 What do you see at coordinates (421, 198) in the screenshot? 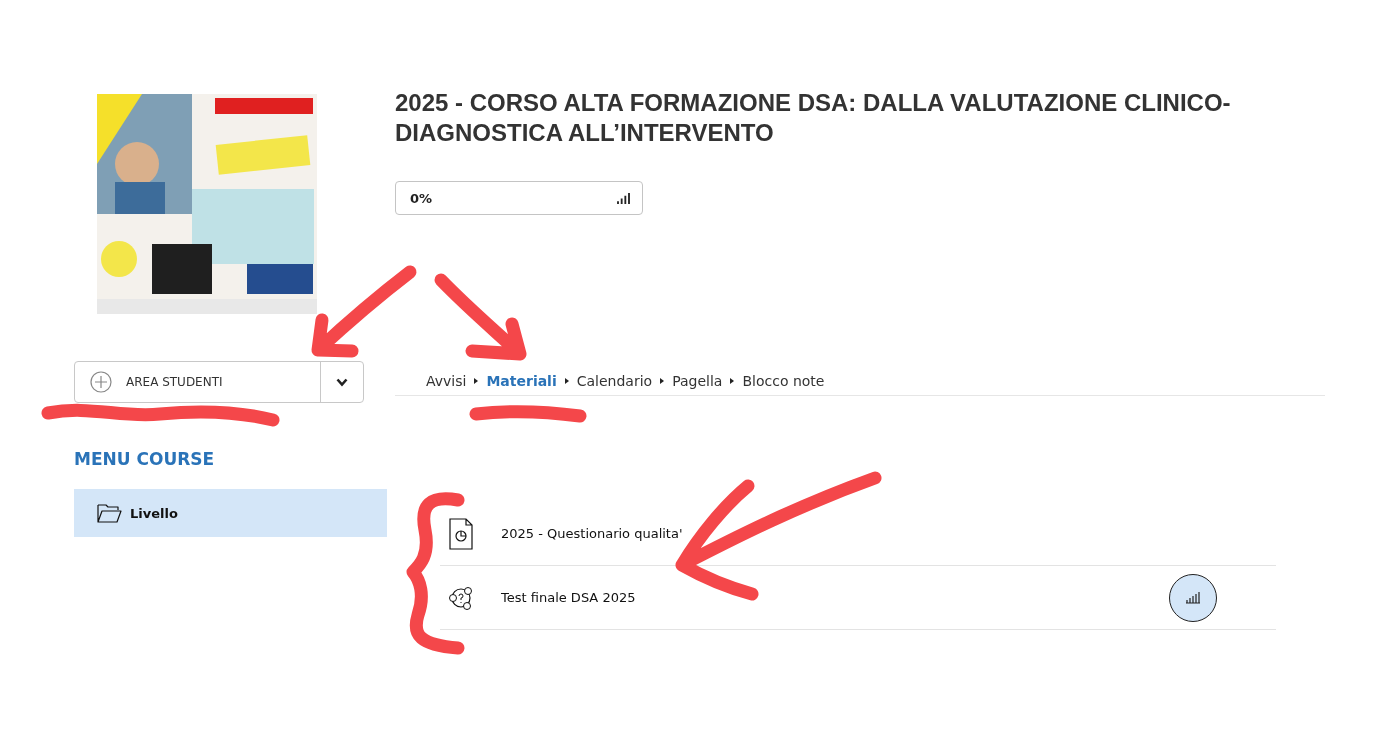
I see `progress-percent: 0%` at bounding box center [421, 198].